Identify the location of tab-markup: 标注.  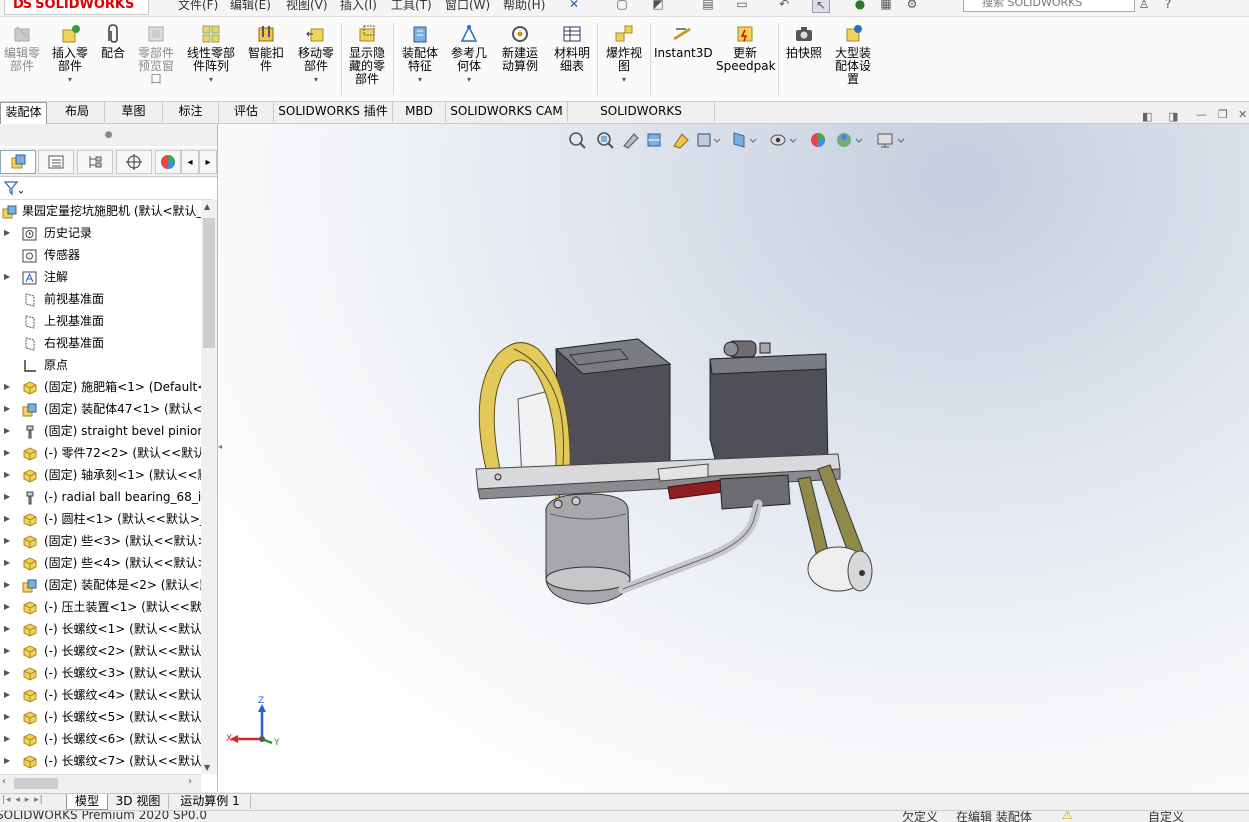
(191, 112).